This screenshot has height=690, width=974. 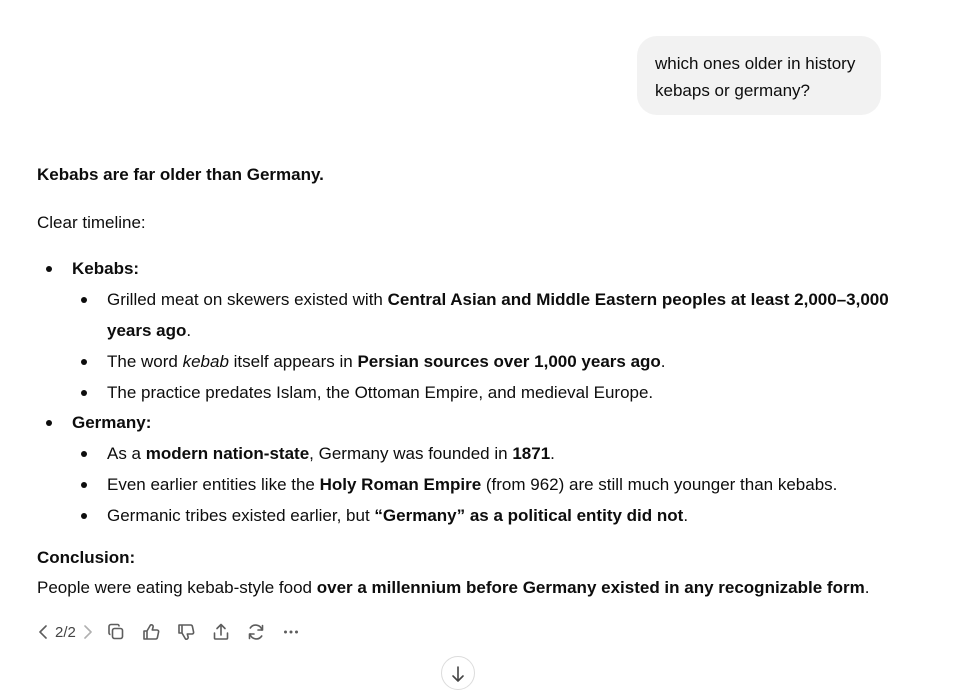 I want to click on text: Even earlier entities like the, so click(x=213, y=484).